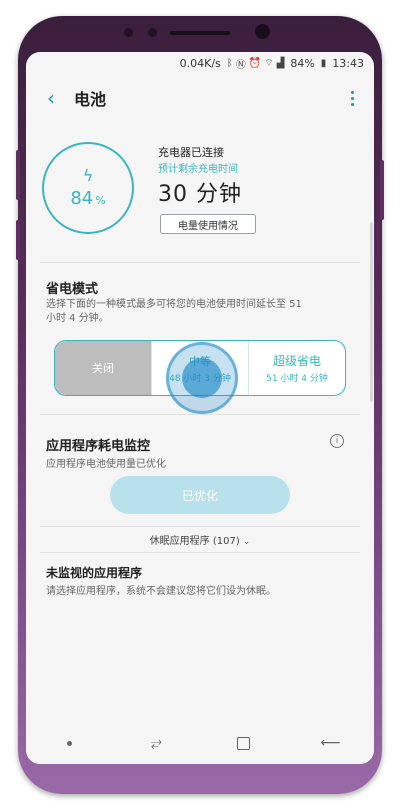  I want to click on battery-percent: 84%, so click(88, 198).